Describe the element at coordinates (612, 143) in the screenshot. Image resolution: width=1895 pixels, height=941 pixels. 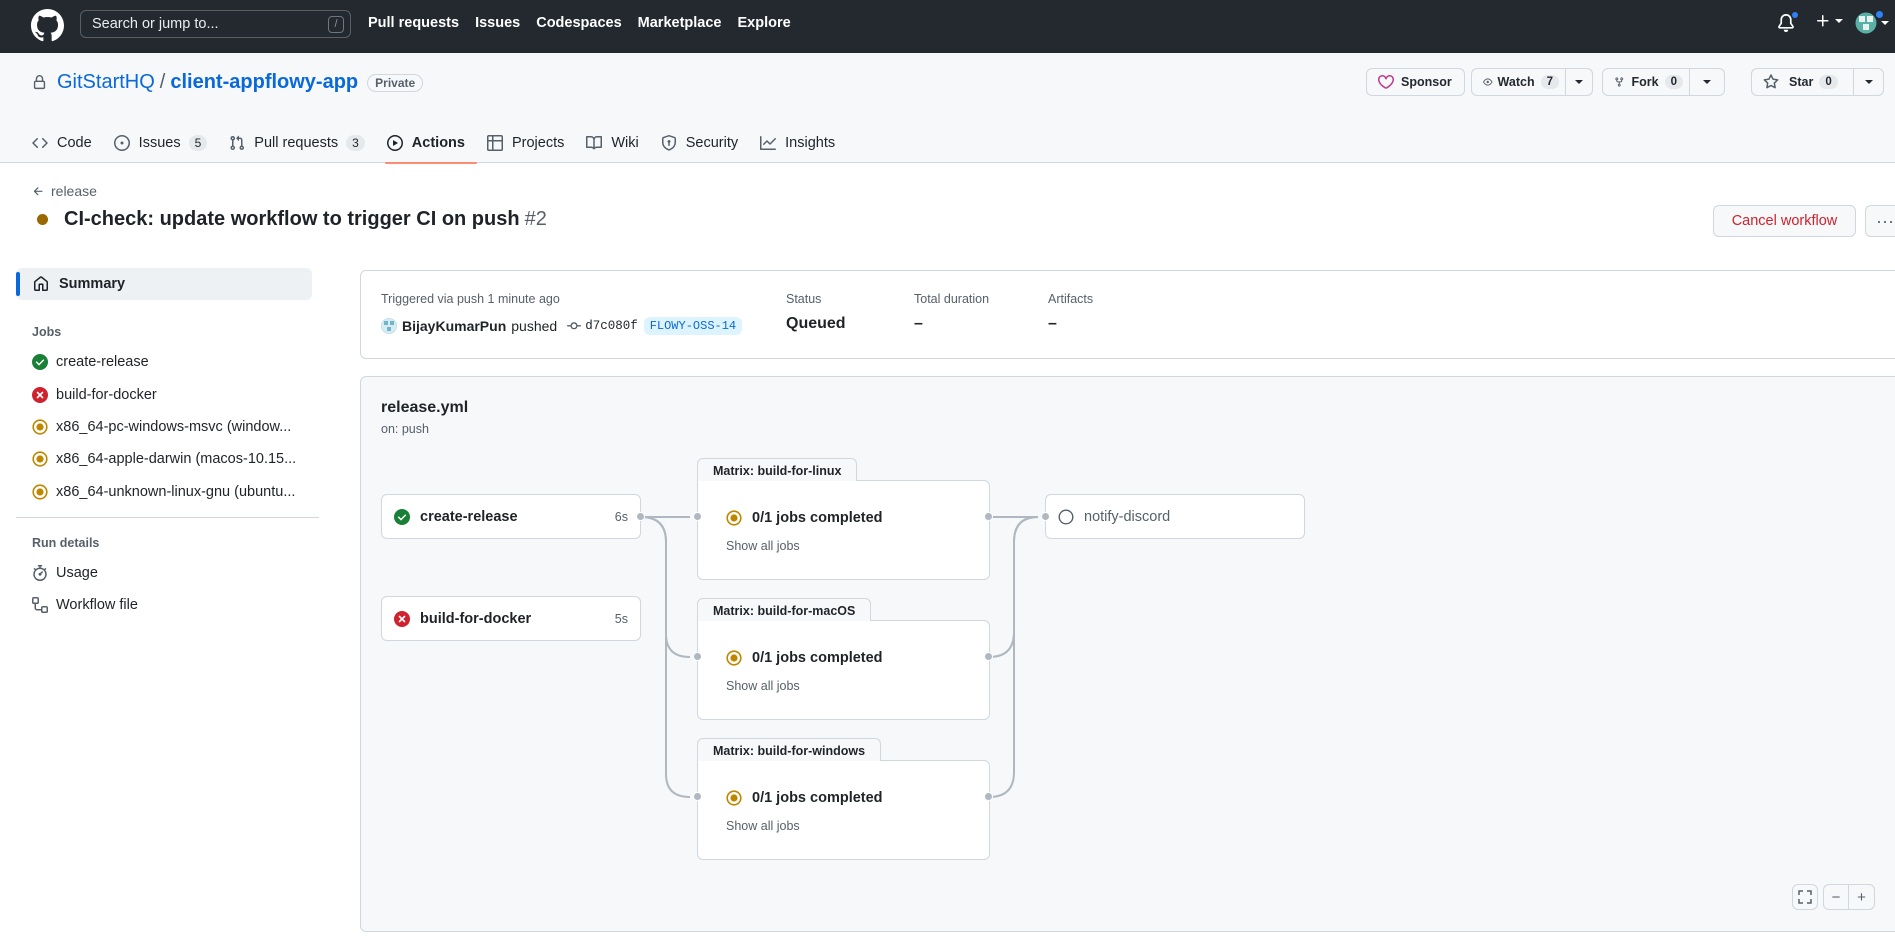
I see `tab-wiki: Wiki` at that location.